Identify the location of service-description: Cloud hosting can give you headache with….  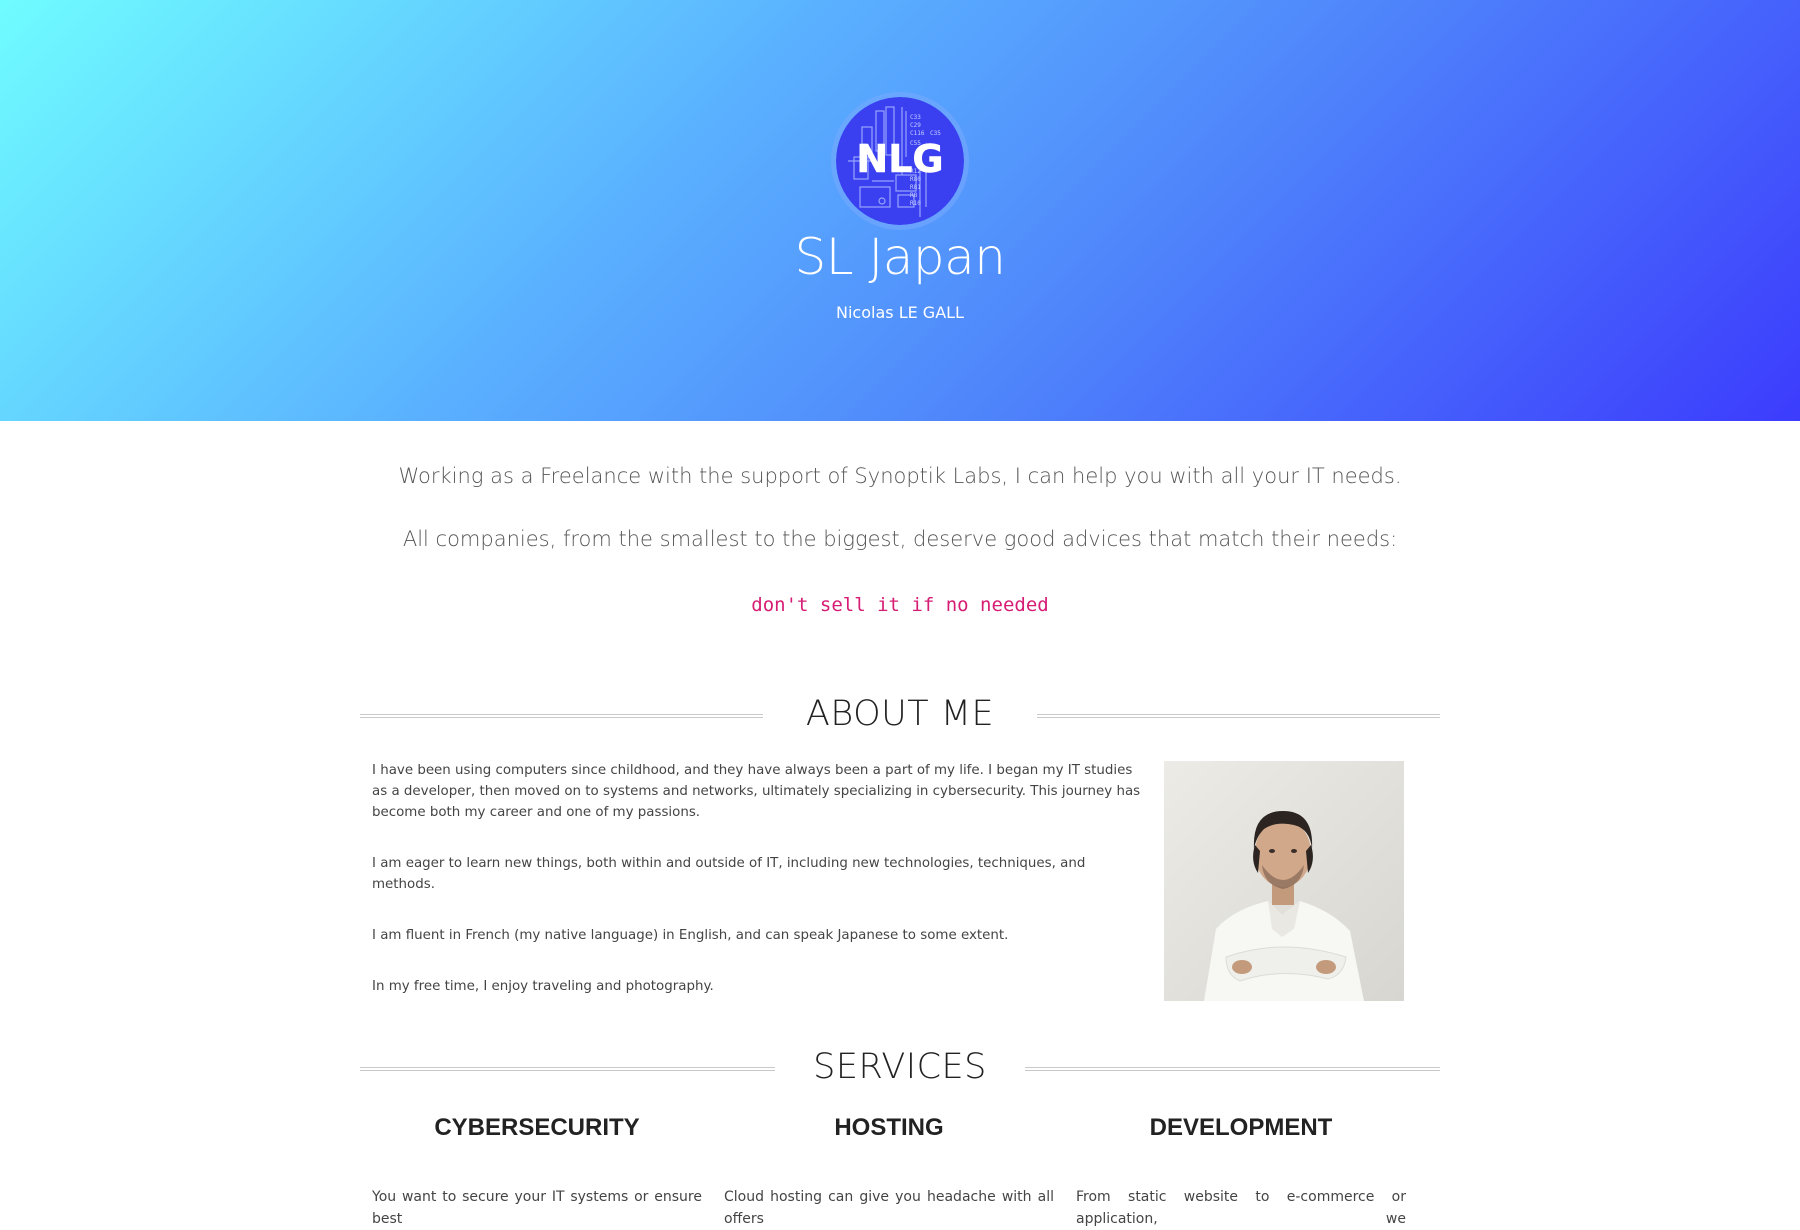
(889, 1208).